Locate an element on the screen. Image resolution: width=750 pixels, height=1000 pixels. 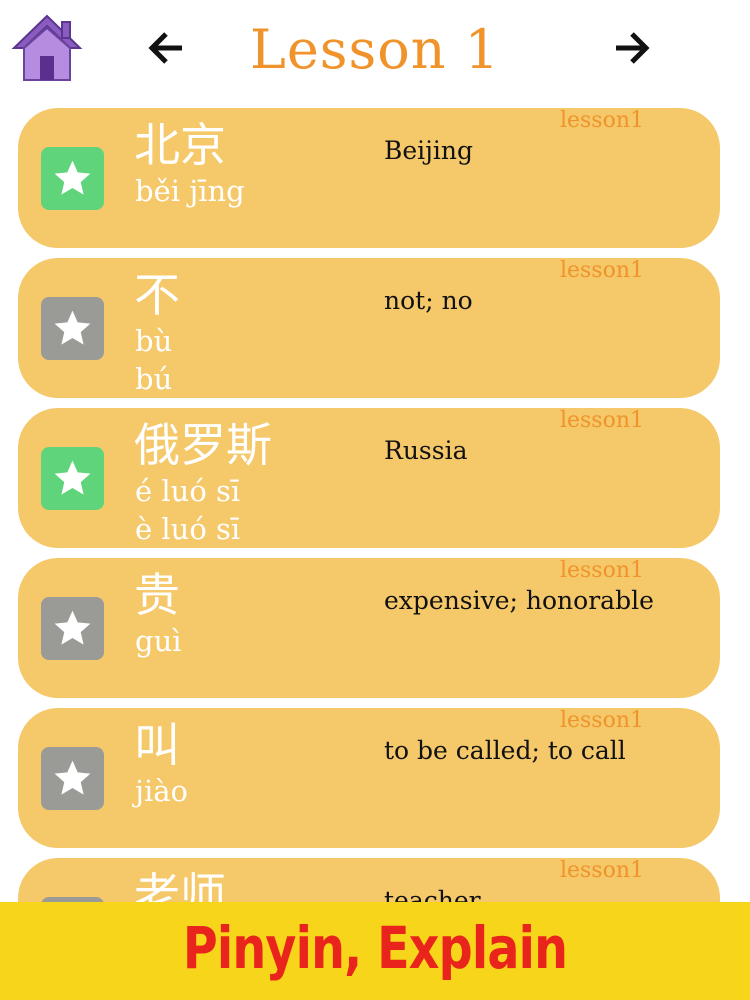
header-bar: Lesson 1 is located at coordinates (375, 50).